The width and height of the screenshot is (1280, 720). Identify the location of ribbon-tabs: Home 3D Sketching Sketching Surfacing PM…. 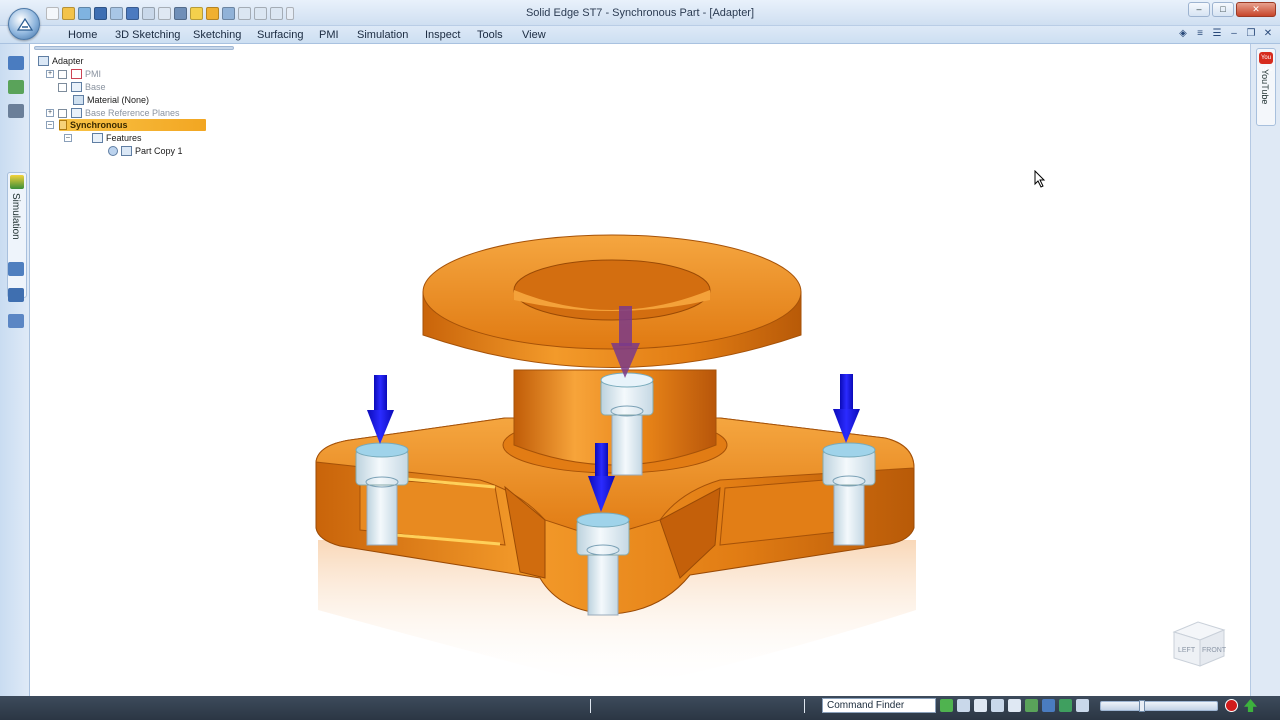
(640, 35).